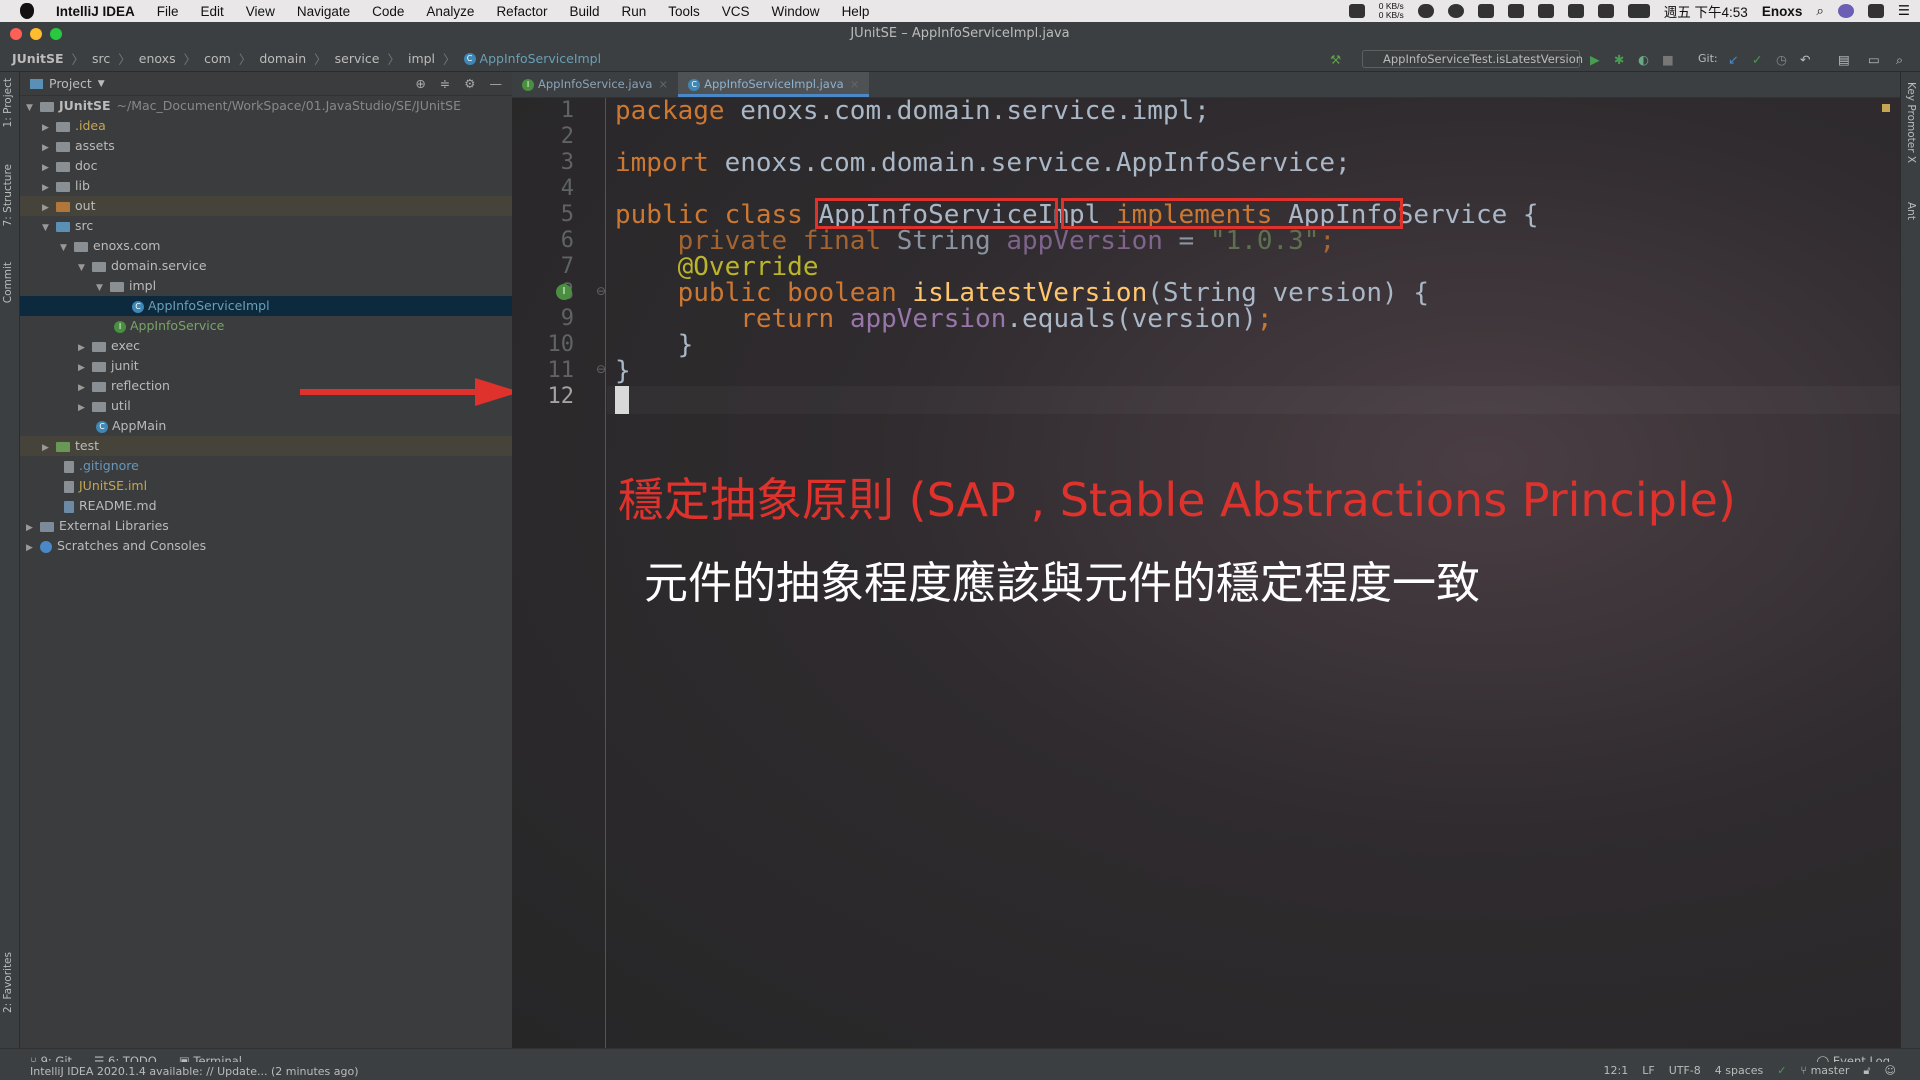 The image size is (1920, 1080). What do you see at coordinates (1890, 1071) in the screenshot?
I see `inspector-icon: ☺` at bounding box center [1890, 1071].